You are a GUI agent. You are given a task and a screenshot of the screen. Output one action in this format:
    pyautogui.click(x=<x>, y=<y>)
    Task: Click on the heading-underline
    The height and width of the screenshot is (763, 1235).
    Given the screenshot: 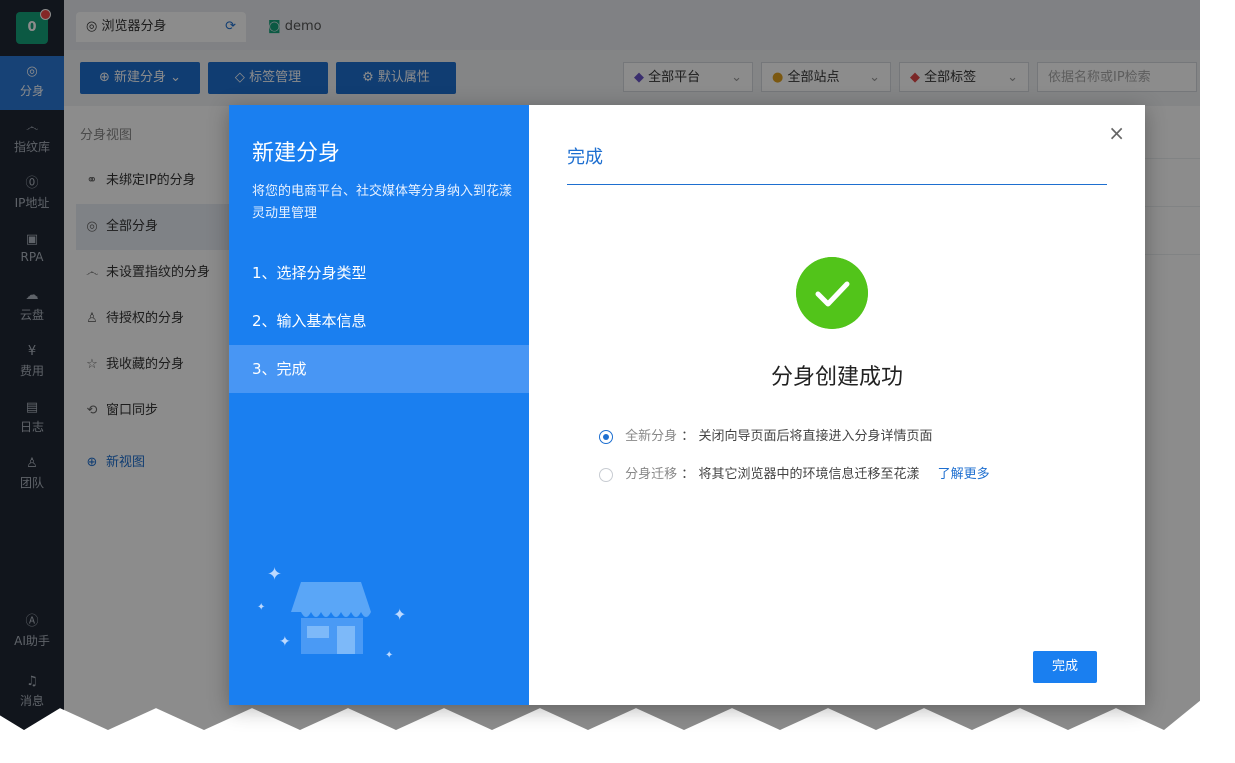 What is the action you would take?
    pyautogui.click(x=837, y=184)
    